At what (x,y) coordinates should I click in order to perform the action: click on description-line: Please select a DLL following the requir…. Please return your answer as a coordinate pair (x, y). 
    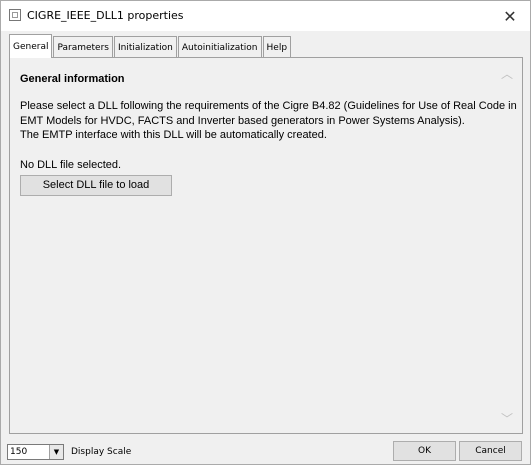
    Looking at the image, I should click on (268, 106).